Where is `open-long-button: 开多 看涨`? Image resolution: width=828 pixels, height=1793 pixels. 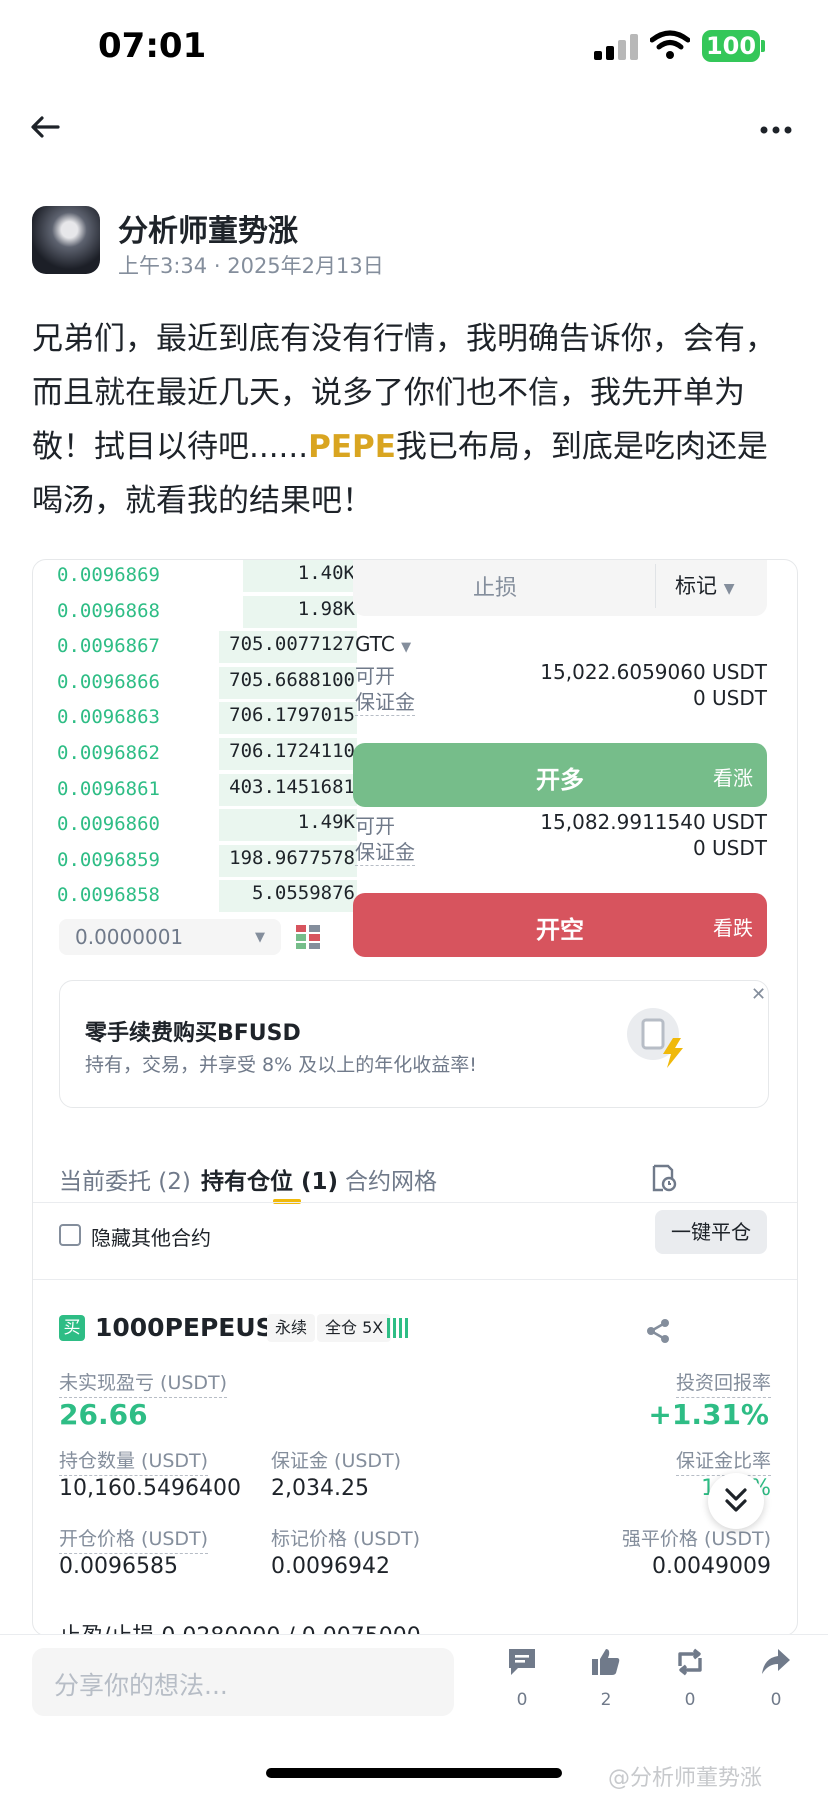
open-long-button: 开多 看涨 is located at coordinates (560, 775).